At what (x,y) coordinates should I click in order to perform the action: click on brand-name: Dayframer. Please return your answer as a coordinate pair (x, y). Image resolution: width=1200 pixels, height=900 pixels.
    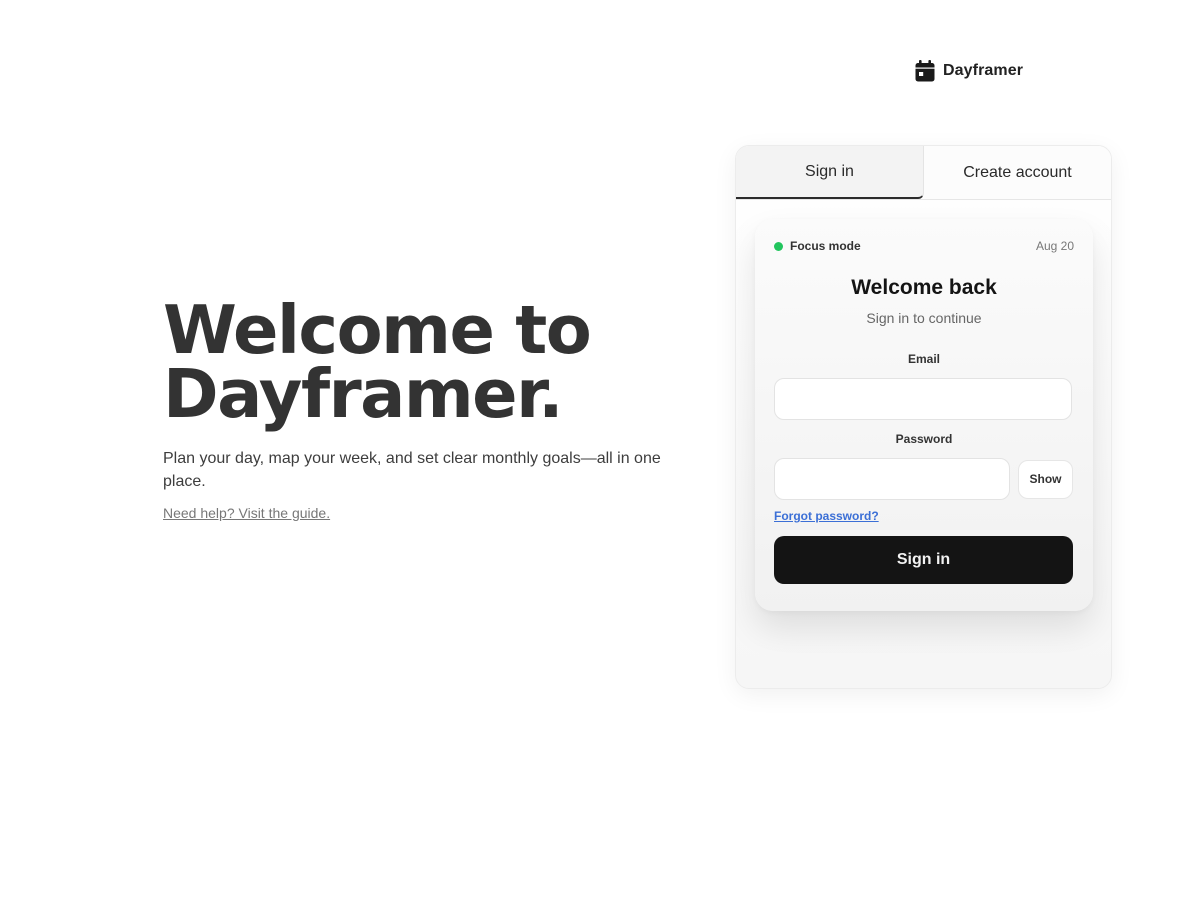
    Looking at the image, I should click on (983, 70).